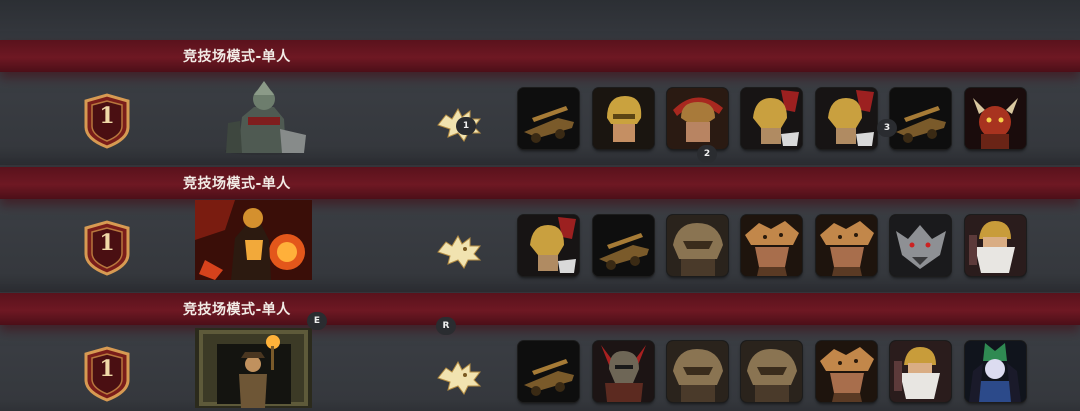  What do you see at coordinates (623, 371) in the screenshot?
I see `horned-helm-warrior-icon` at bounding box center [623, 371].